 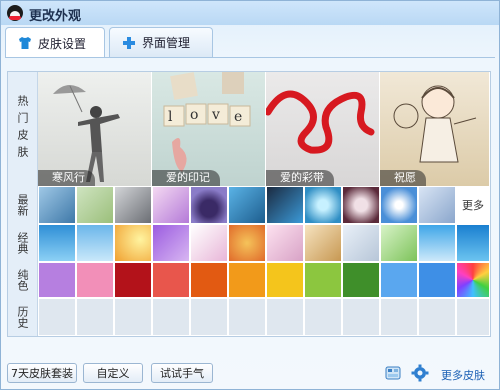 I want to click on hot-skin-love-mark: l o v e 爱的印记, so click(x=209, y=129).